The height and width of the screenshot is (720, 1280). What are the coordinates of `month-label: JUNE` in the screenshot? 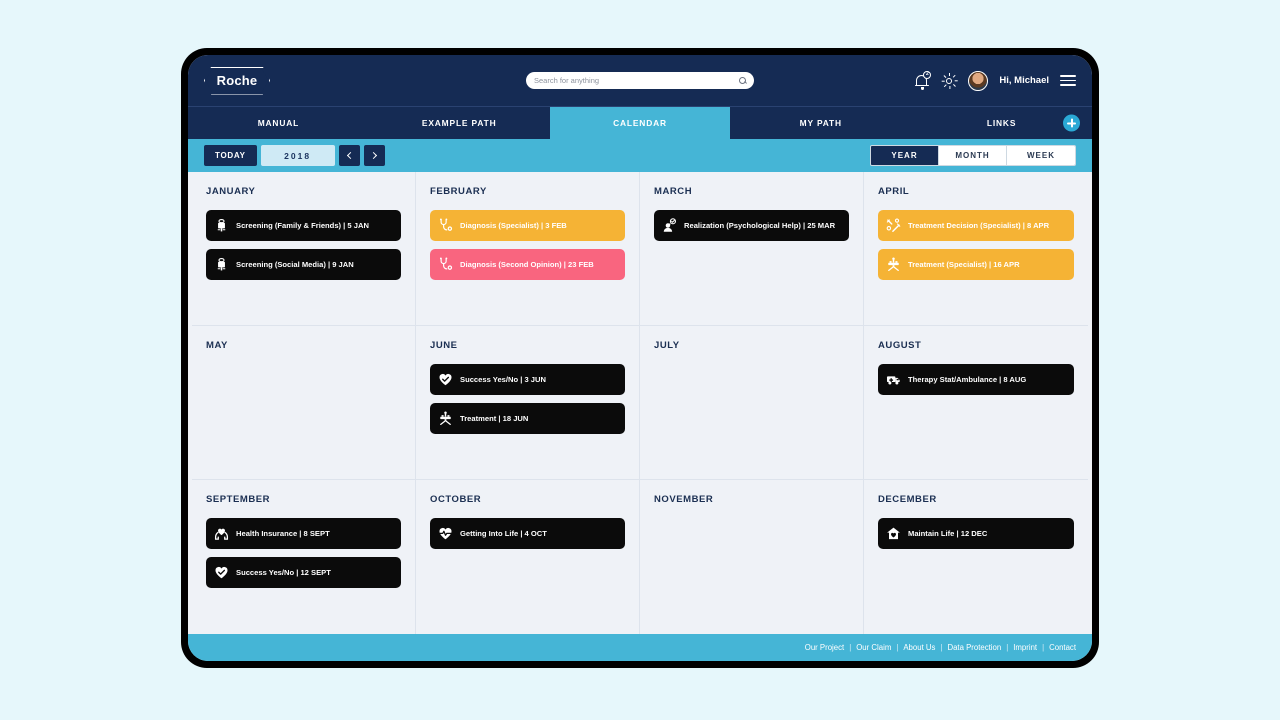 It's located at (444, 345).